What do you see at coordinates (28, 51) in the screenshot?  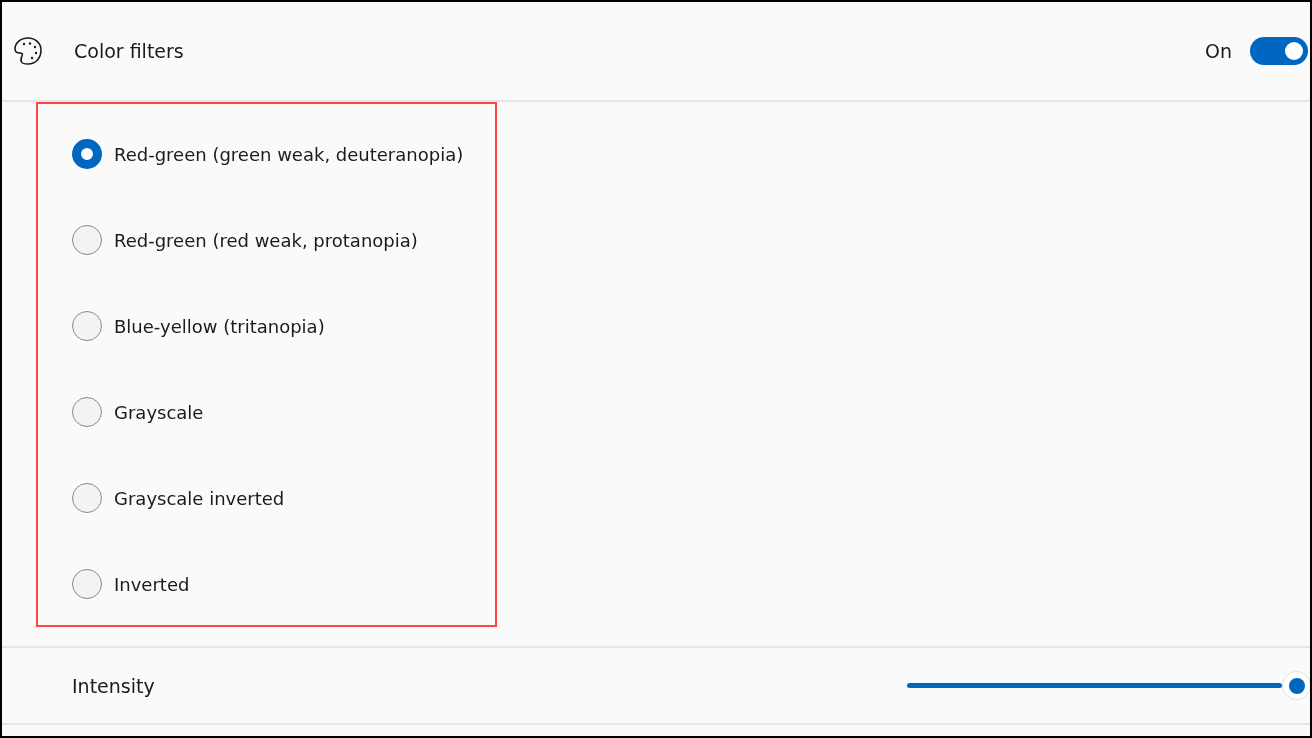 I see `palette-icon` at bounding box center [28, 51].